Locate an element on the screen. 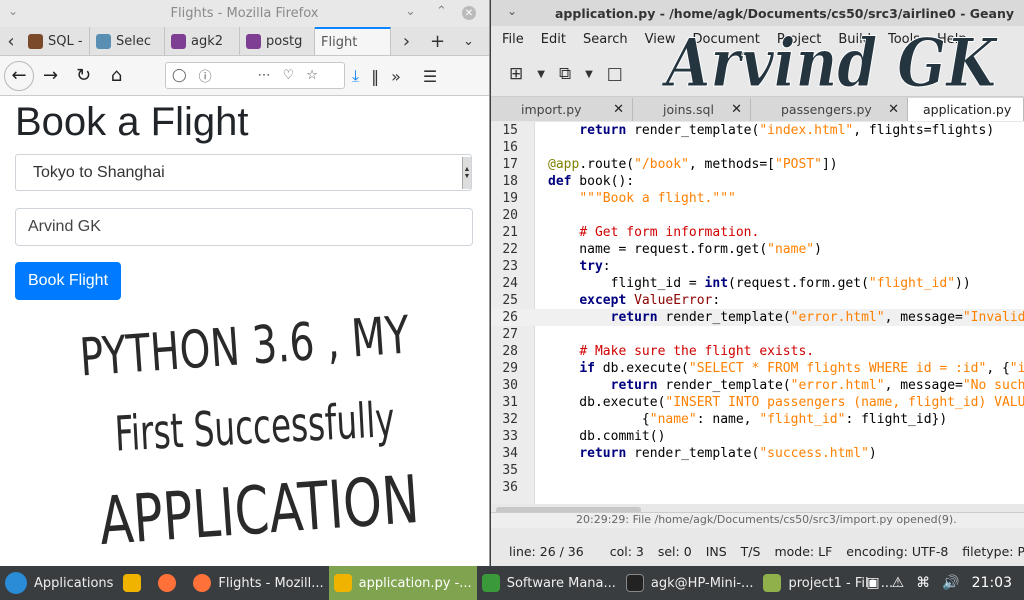  home-icon: ⌂ is located at coordinates (116, 75).